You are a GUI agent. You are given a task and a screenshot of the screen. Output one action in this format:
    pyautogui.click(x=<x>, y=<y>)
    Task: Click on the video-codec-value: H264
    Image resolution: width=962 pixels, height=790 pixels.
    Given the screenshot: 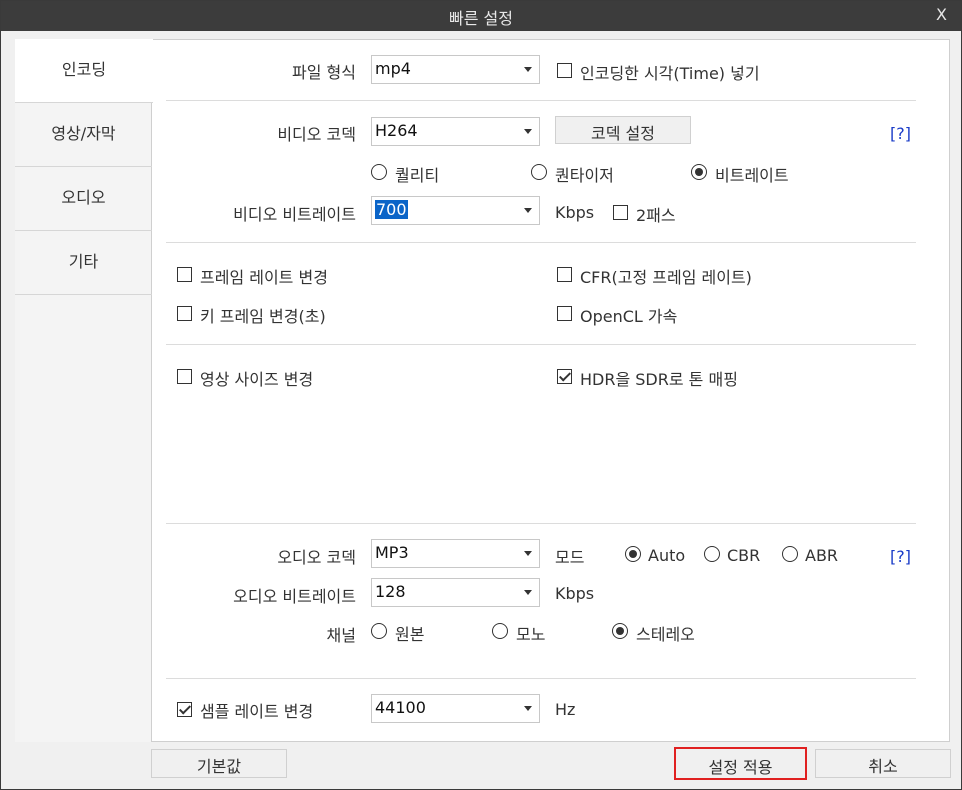 What is the action you would take?
    pyautogui.click(x=396, y=130)
    